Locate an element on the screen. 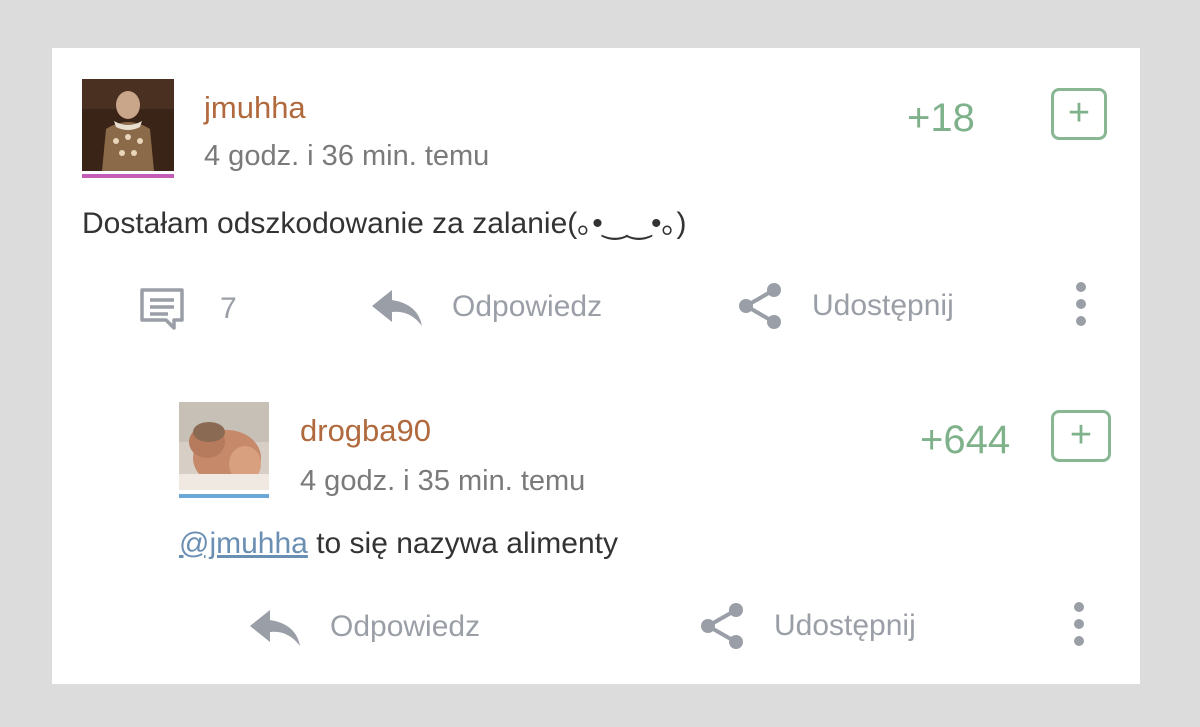 This screenshot has height=727, width=1200. comment-text: @jmuhha to się nazywa alimenty is located at coordinates (398, 544).